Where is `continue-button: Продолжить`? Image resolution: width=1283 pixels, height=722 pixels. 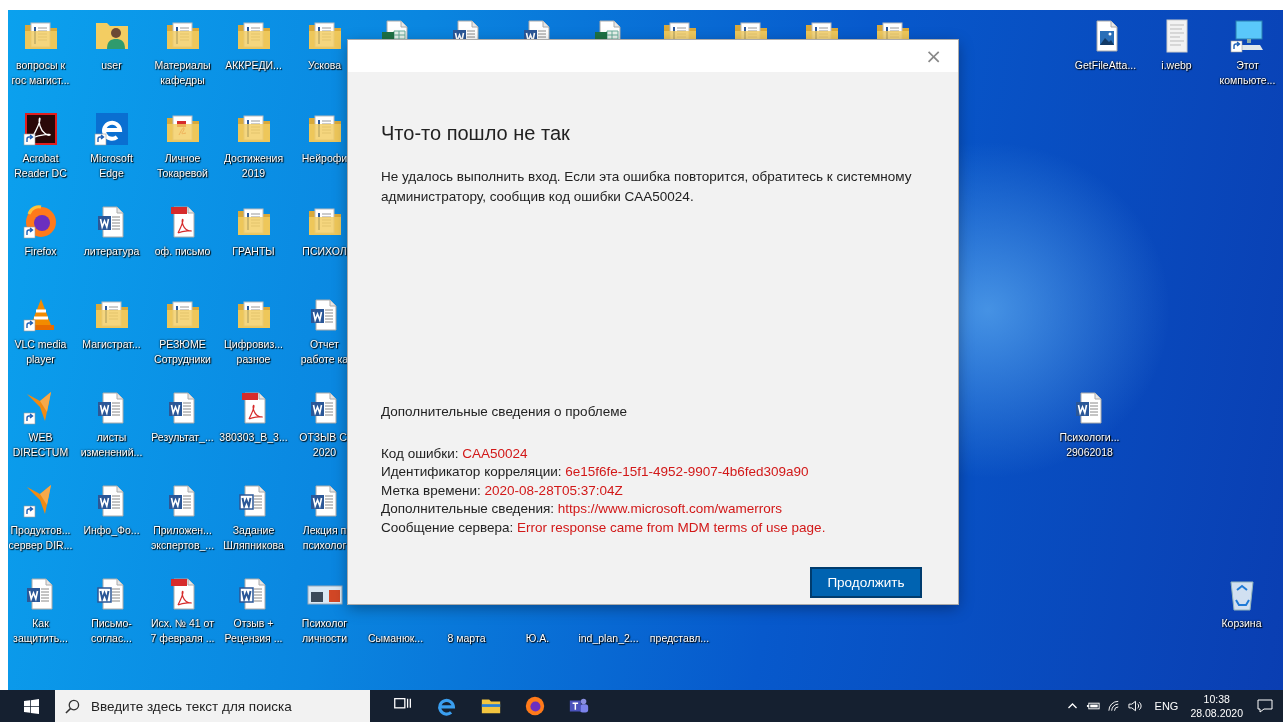 continue-button: Продолжить is located at coordinates (866, 582).